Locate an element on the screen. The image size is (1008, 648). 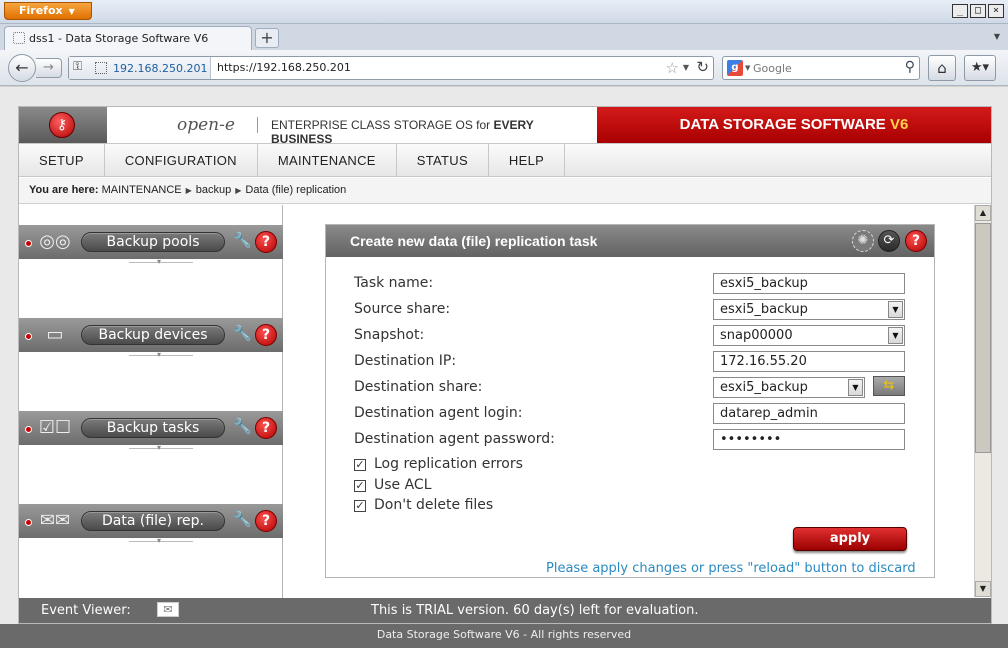
use-acl-option: ✓ Use ACL is located at coordinates (393, 485).